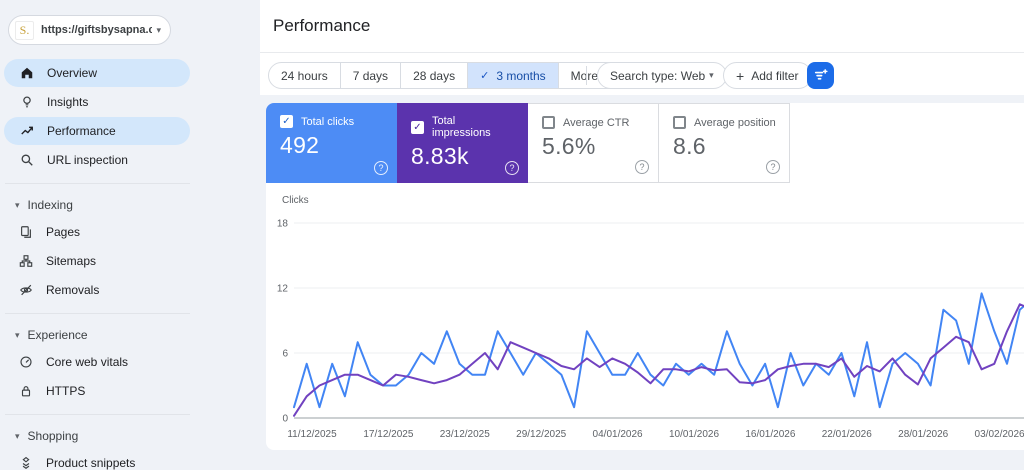 The image size is (1024, 470). What do you see at coordinates (724, 143) in the screenshot?
I see `metric-average-position: Average position 8.6 ?` at bounding box center [724, 143].